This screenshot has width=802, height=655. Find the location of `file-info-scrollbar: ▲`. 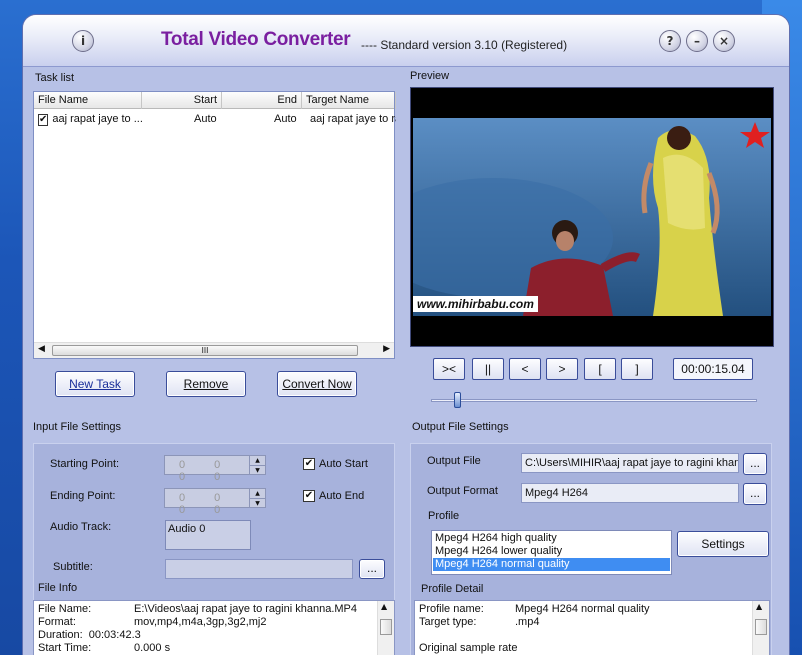

file-info-scrollbar: ▲ is located at coordinates (385, 628).